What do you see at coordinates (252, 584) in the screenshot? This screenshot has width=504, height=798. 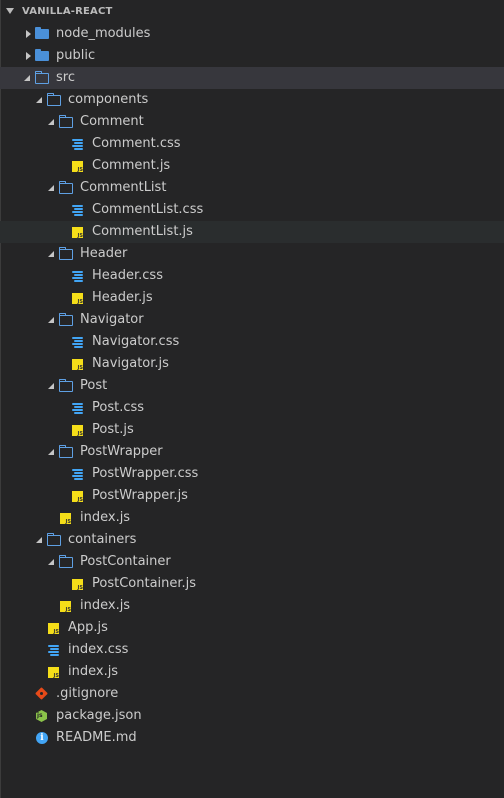 I see `file-item-postcontainer-js: PostContainer.js` at bounding box center [252, 584].